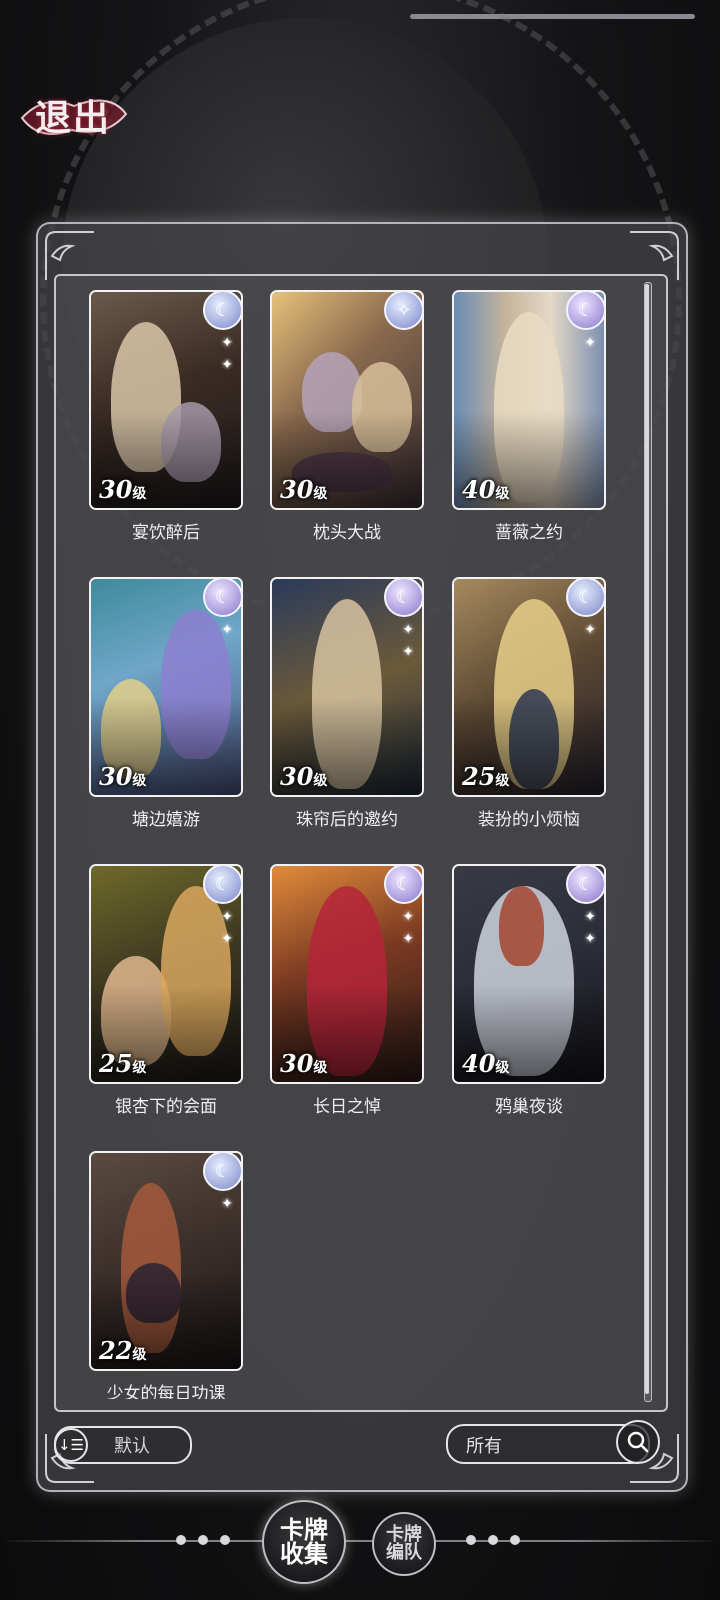 The width and height of the screenshot is (720, 1600). Describe the element at coordinates (166, 1261) in the screenshot. I see `card-art: ☾ ✦ 22级` at that location.